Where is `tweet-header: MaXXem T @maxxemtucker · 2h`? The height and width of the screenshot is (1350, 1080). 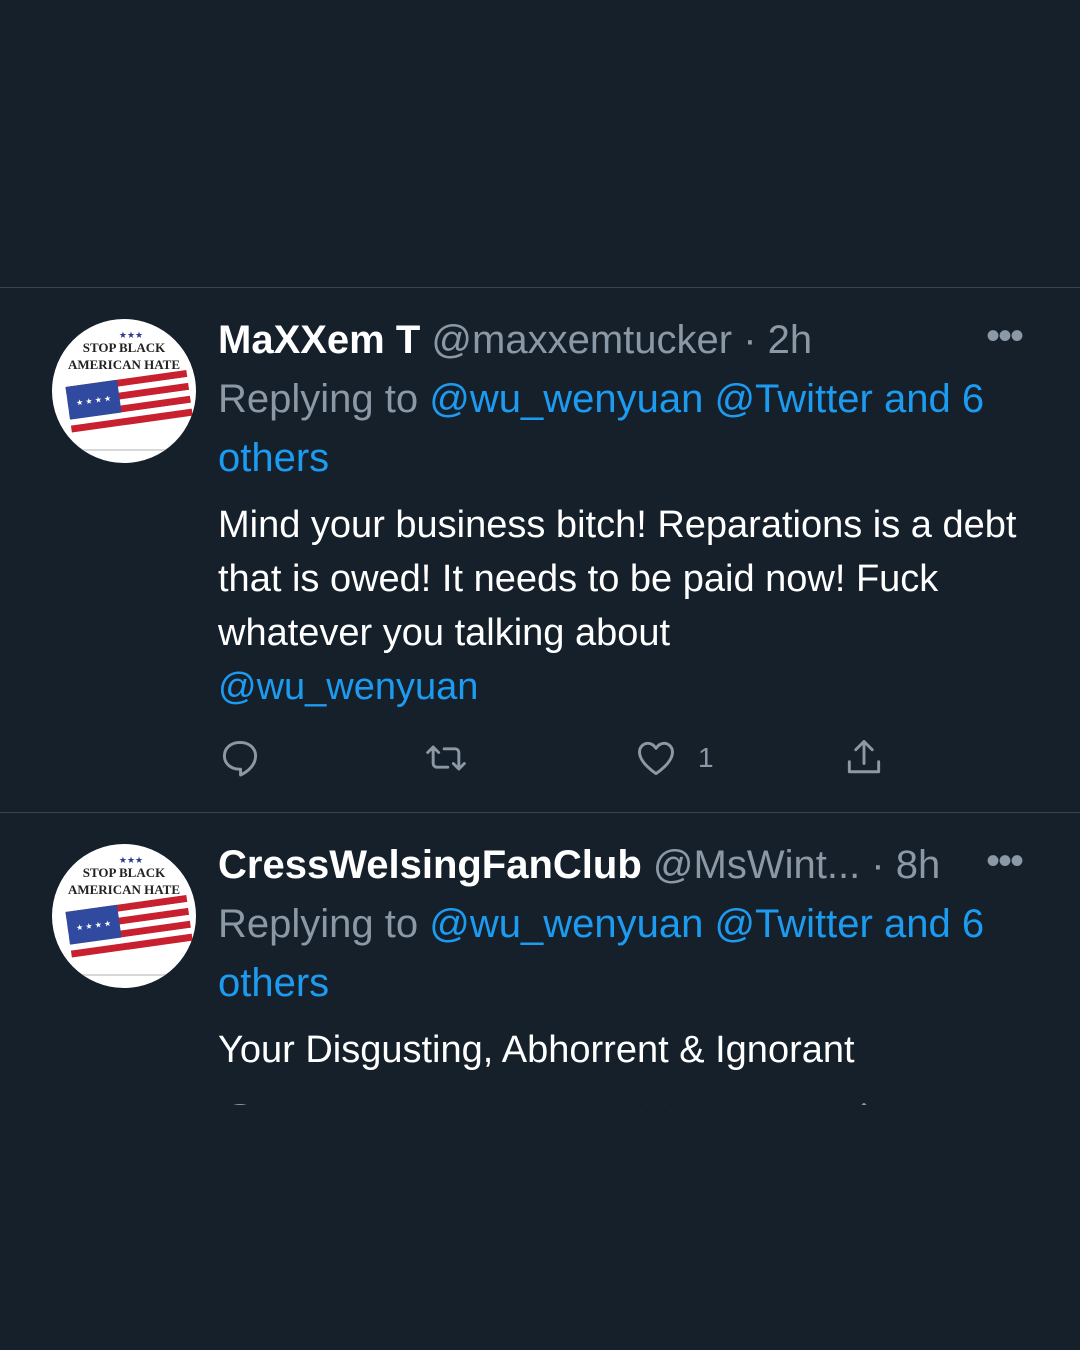 tweet-header: MaXXem T @maxxemtucker · 2h is located at coordinates (624, 340).